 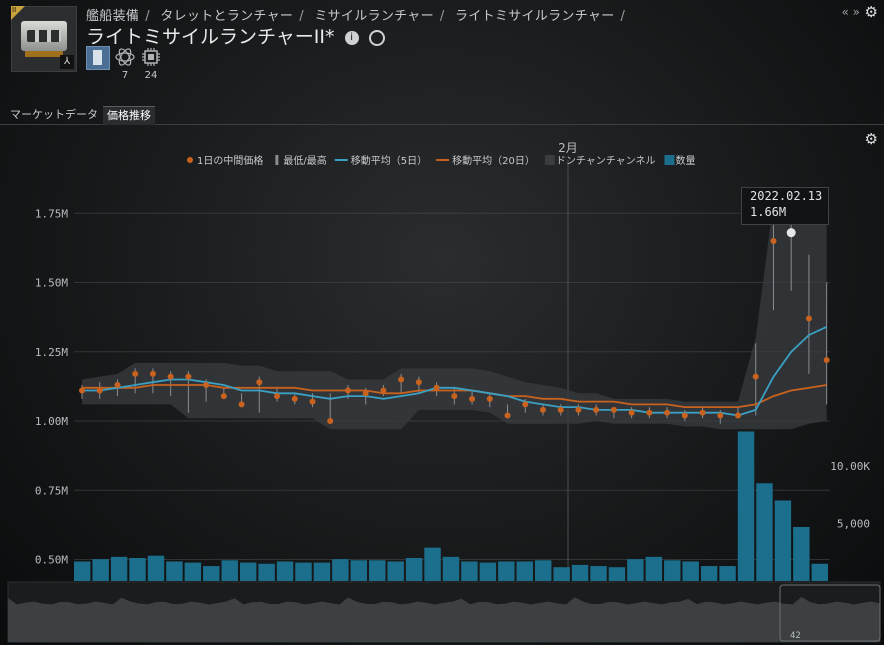 What do you see at coordinates (444, 619) in the screenshot?
I see `overview-sparkline-area` at bounding box center [444, 619].